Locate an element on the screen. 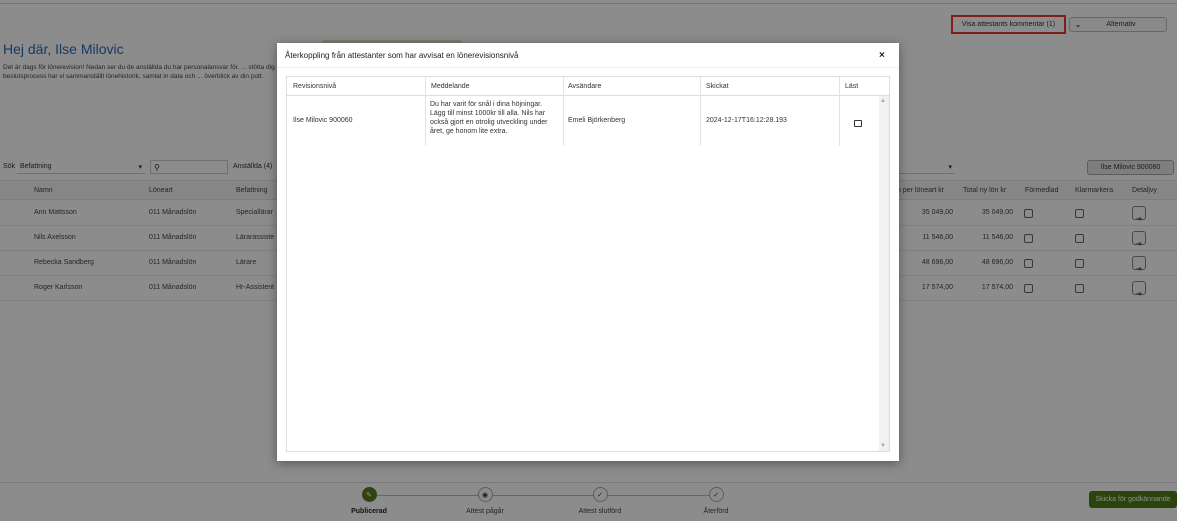 The height and width of the screenshot is (521, 1177). col-message: Meddelande is located at coordinates (450, 86).